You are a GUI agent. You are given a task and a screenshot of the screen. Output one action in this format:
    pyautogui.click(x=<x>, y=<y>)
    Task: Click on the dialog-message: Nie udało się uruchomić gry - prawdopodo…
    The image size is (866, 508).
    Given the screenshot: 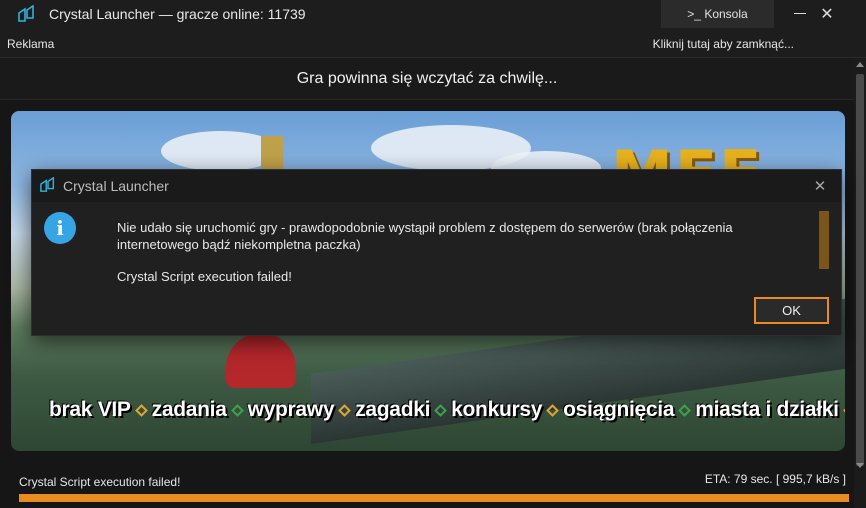 What is the action you would take?
    pyautogui.click(x=425, y=236)
    